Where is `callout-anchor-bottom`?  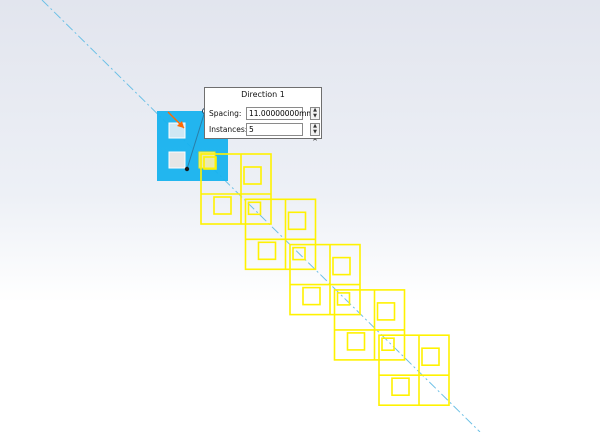 callout-anchor-bottom is located at coordinates (187, 169).